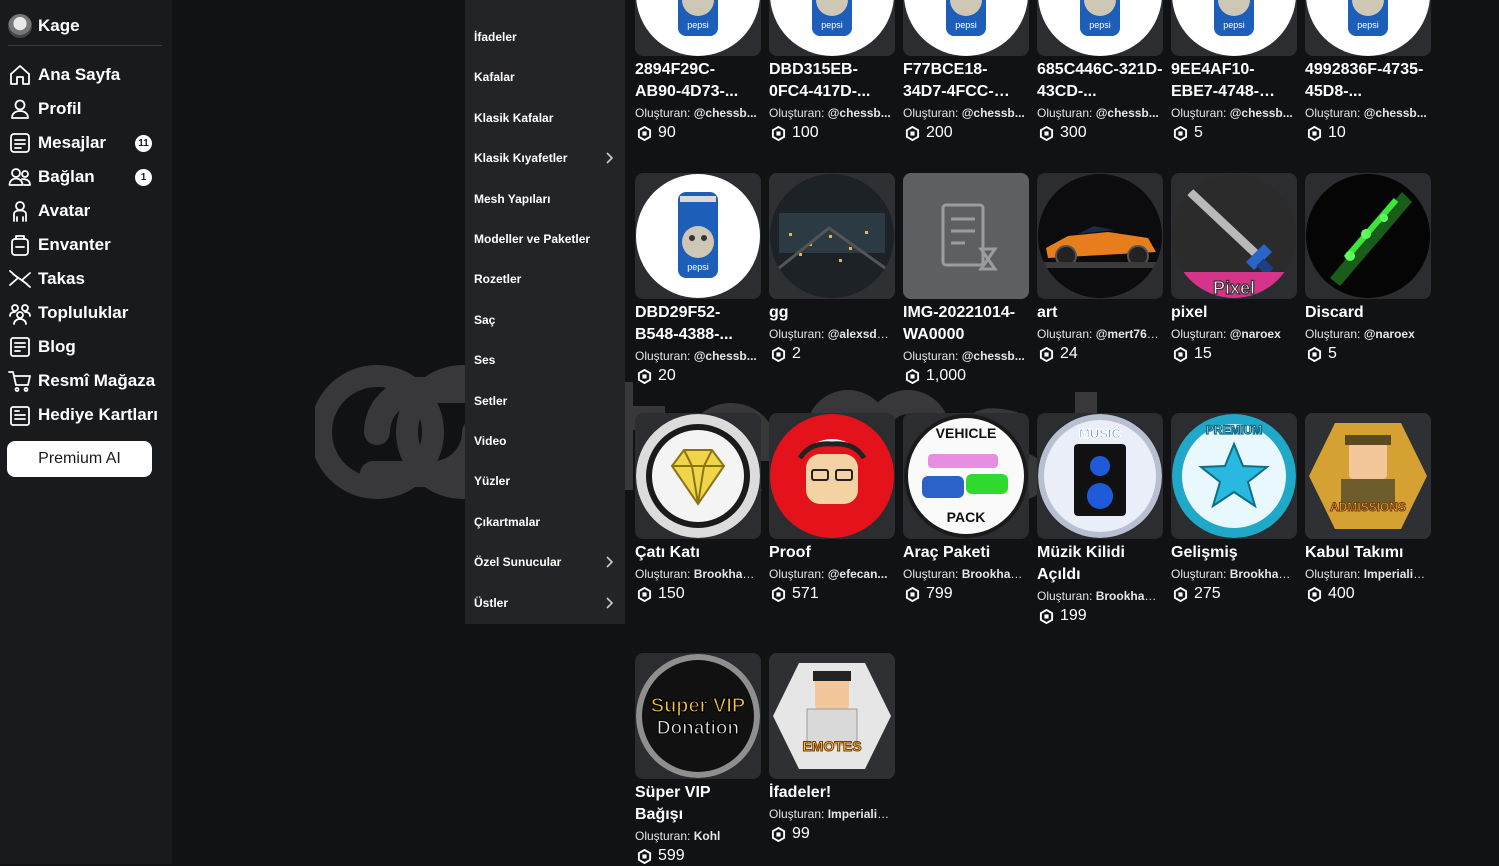  I want to click on item-name: Araç Paketi, so click(966, 553).